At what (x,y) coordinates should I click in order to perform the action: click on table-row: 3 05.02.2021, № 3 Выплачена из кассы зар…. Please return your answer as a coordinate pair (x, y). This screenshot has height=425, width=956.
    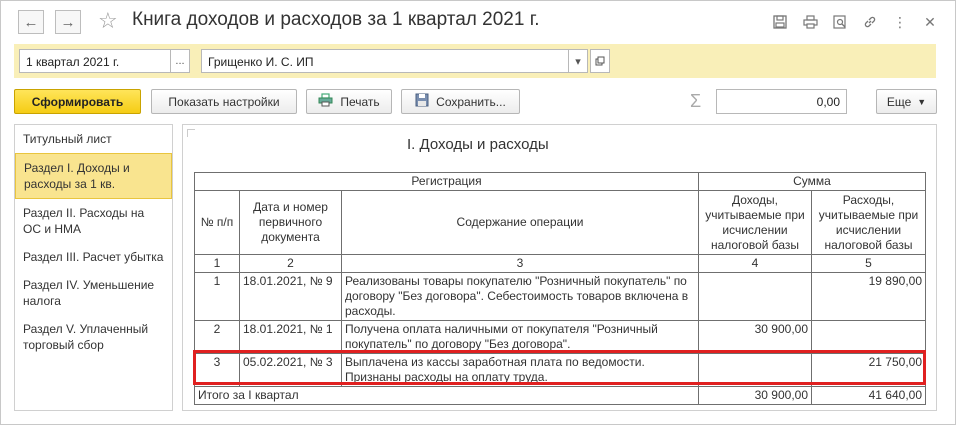
    Looking at the image, I should click on (560, 370).